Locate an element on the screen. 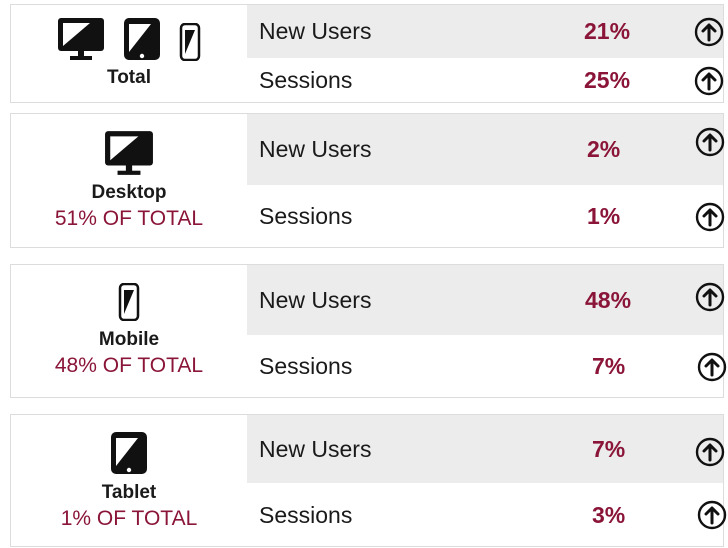 The height and width of the screenshot is (548, 728). mobile-row-sessions: Sessions 7% is located at coordinates (487, 366).